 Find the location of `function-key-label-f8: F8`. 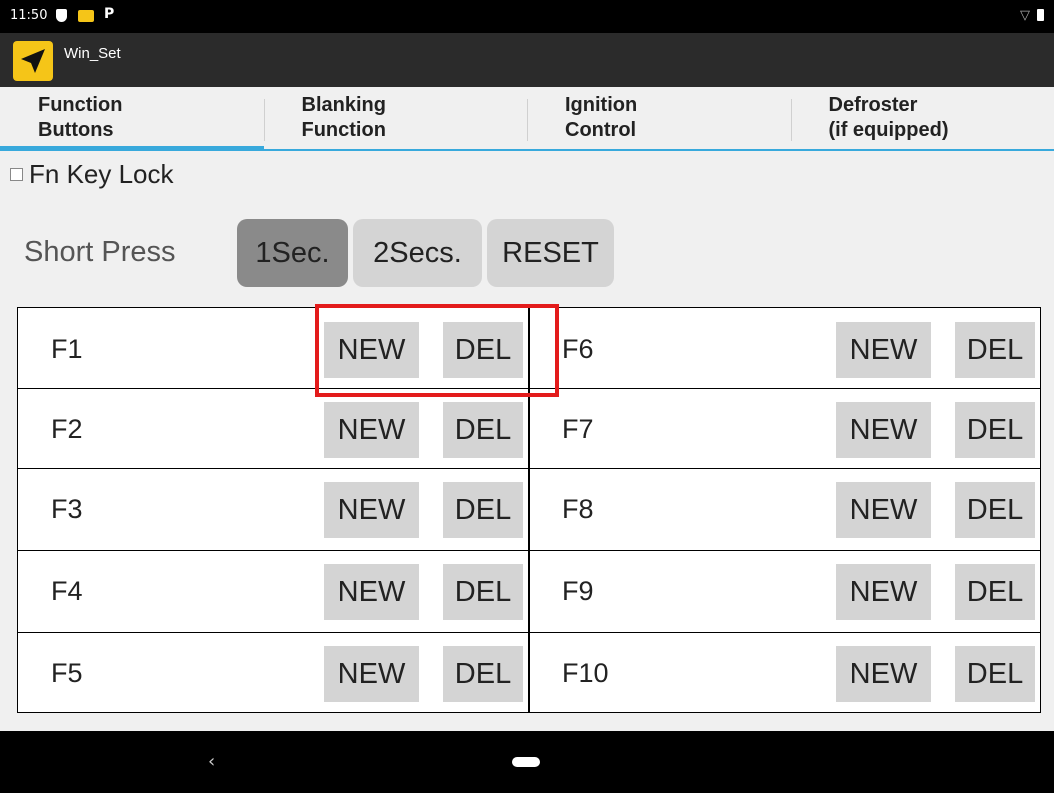

function-key-label-f8: F8 is located at coordinates (578, 509).